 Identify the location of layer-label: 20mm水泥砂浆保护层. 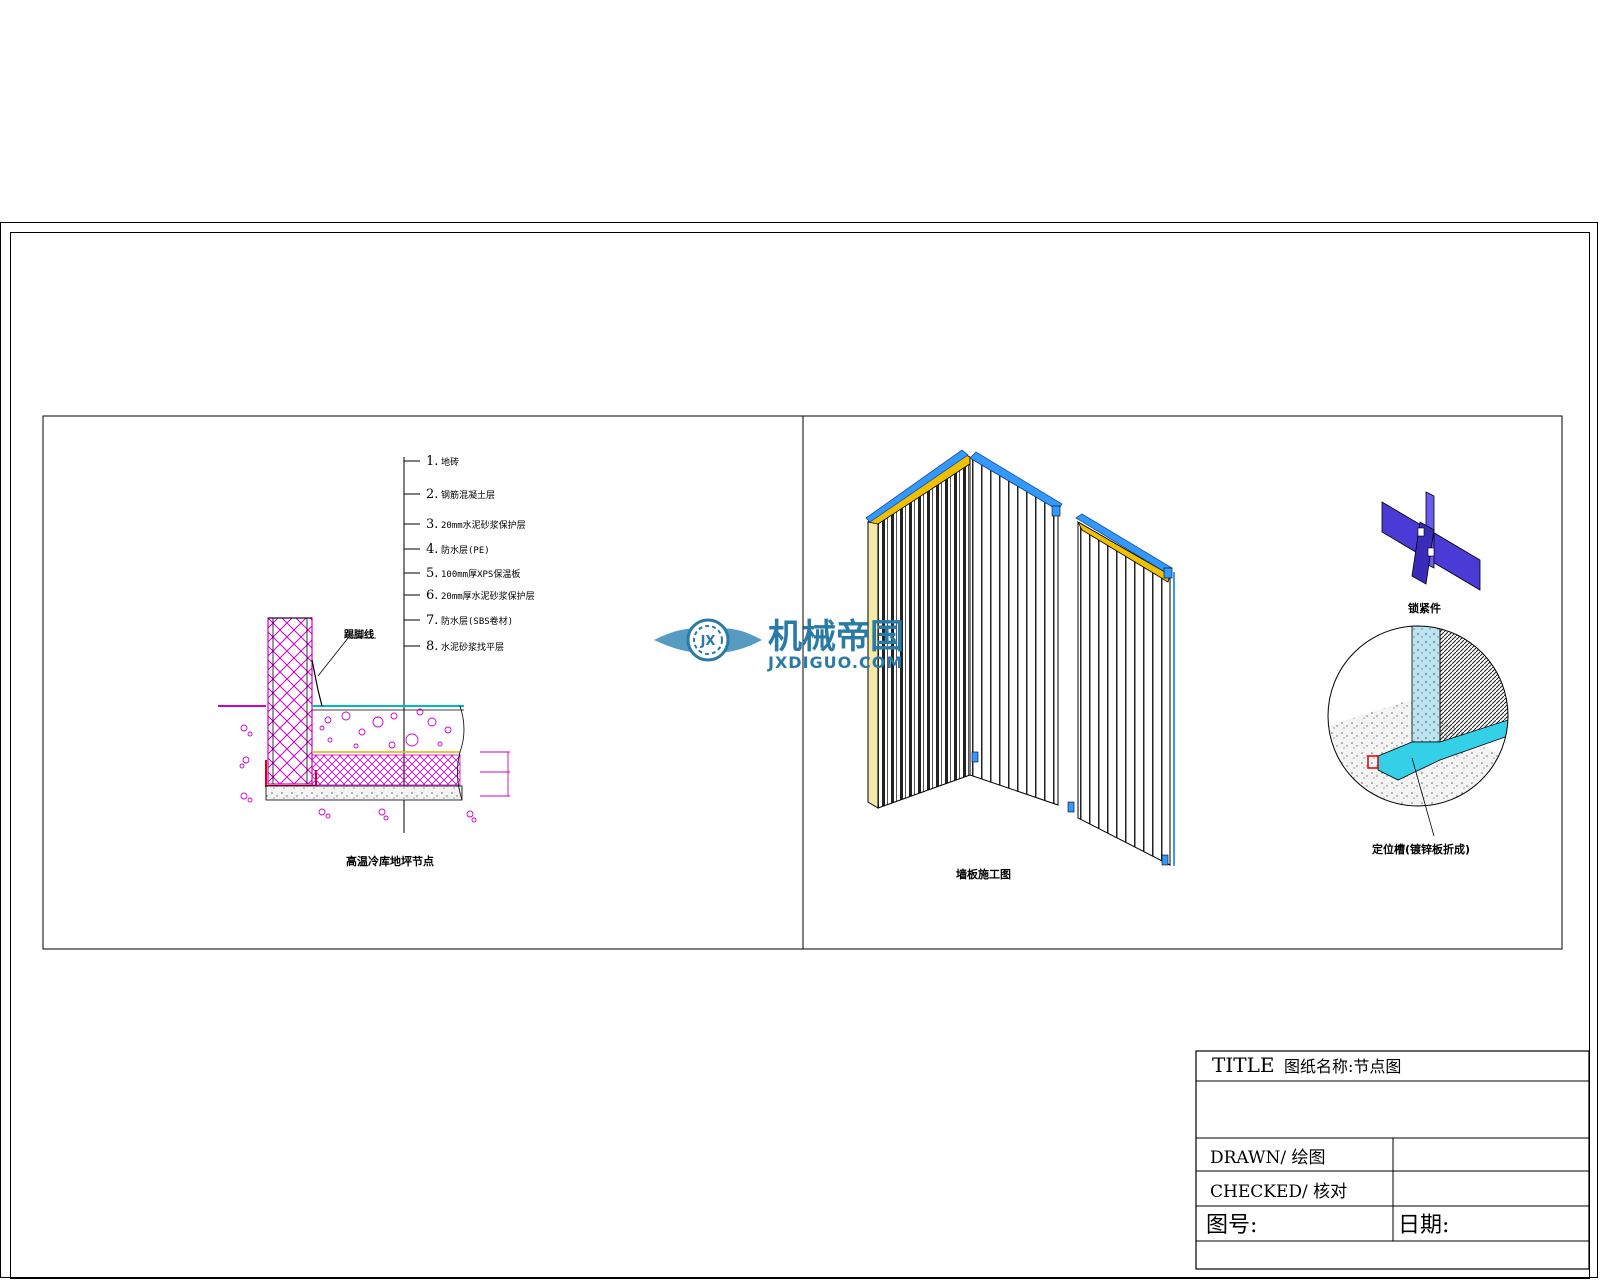
(483, 525).